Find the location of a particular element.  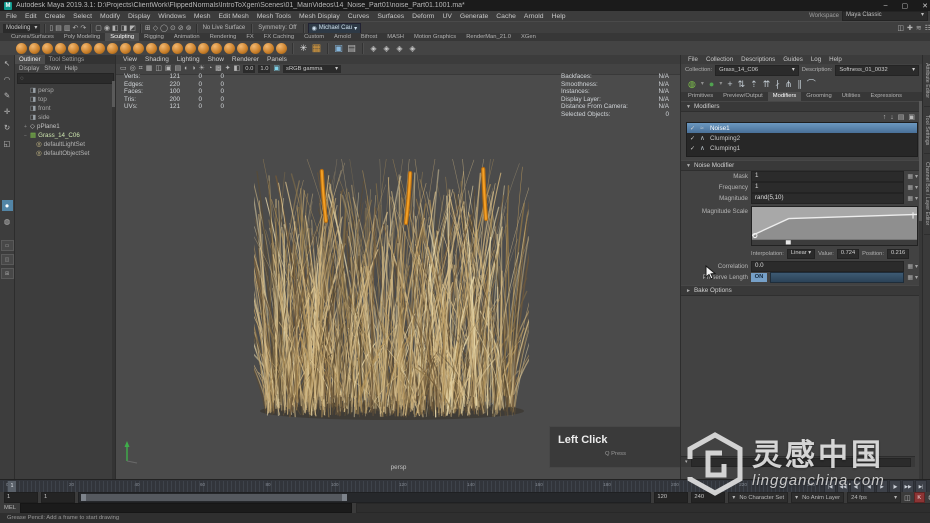

timeline-ticks: 020406080100120140160180200220240 1 is located at coordinates (410, 486).